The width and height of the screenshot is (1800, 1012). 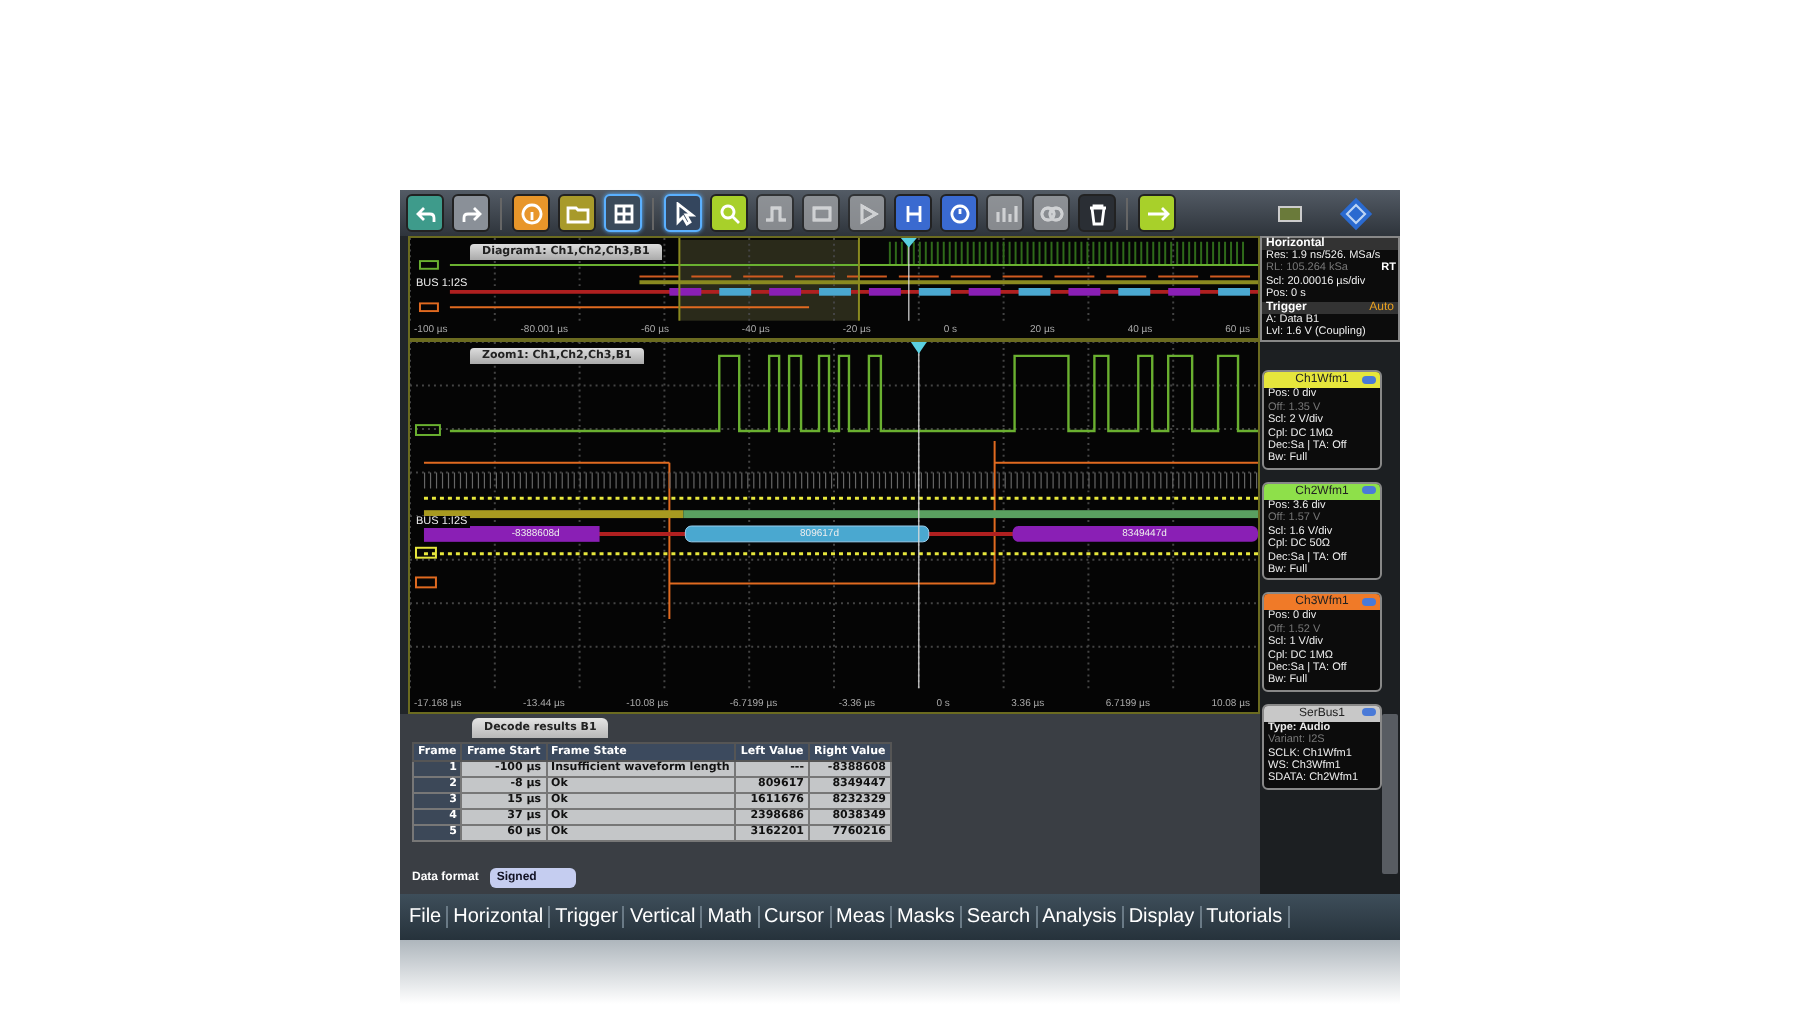 I want to click on pointer-icon, so click(x=683, y=213).